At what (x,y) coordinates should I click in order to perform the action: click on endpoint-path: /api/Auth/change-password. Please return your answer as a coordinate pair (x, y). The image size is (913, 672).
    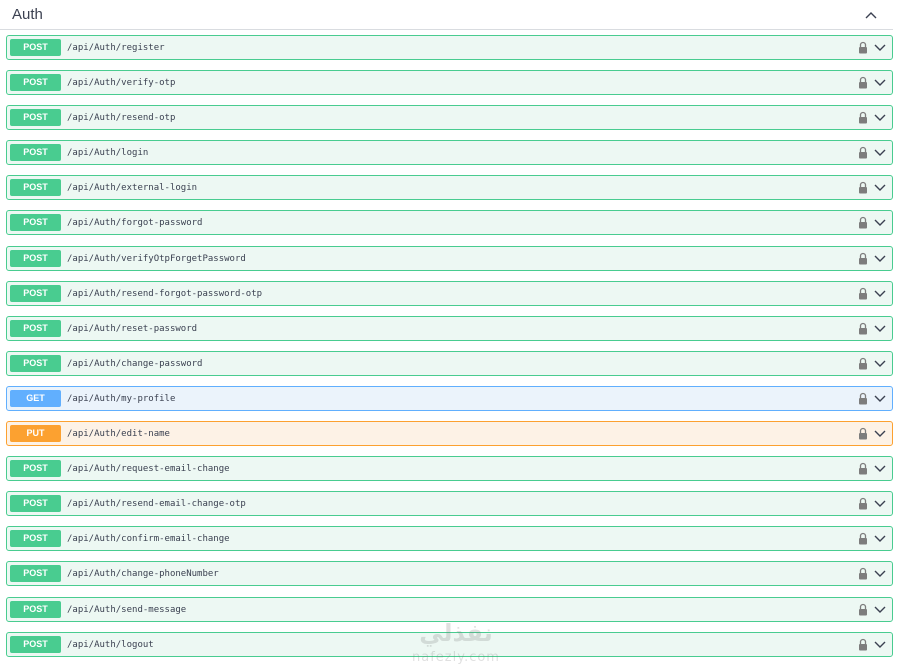
    Looking at the image, I should click on (135, 363).